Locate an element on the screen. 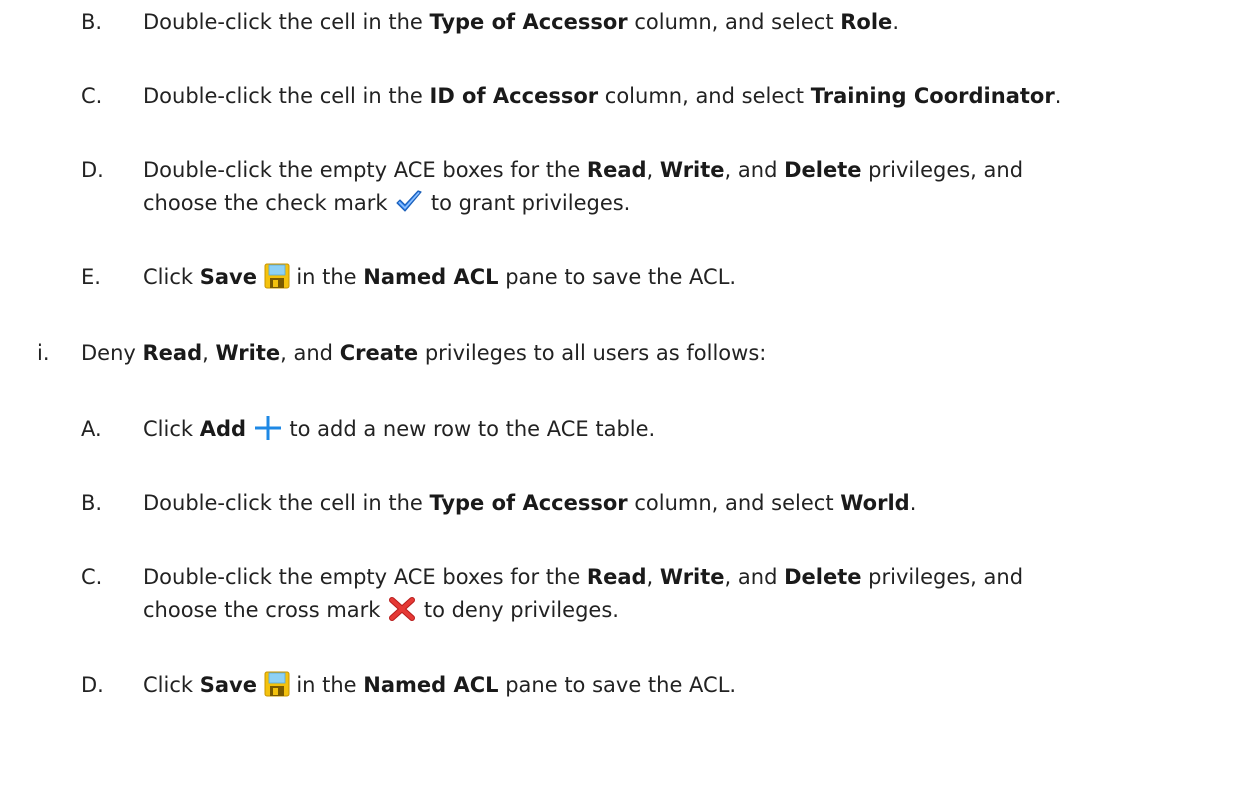 The width and height of the screenshot is (1234, 804). step-marker-e: E. is located at coordinates (91, 277).